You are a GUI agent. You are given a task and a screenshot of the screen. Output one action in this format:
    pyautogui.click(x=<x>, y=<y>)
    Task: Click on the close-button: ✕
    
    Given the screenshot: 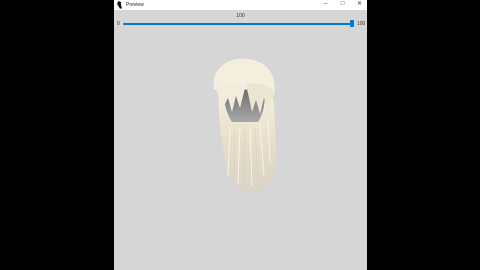 What is the action you would take?
    pyautogui.click(x=359, y=5)
    